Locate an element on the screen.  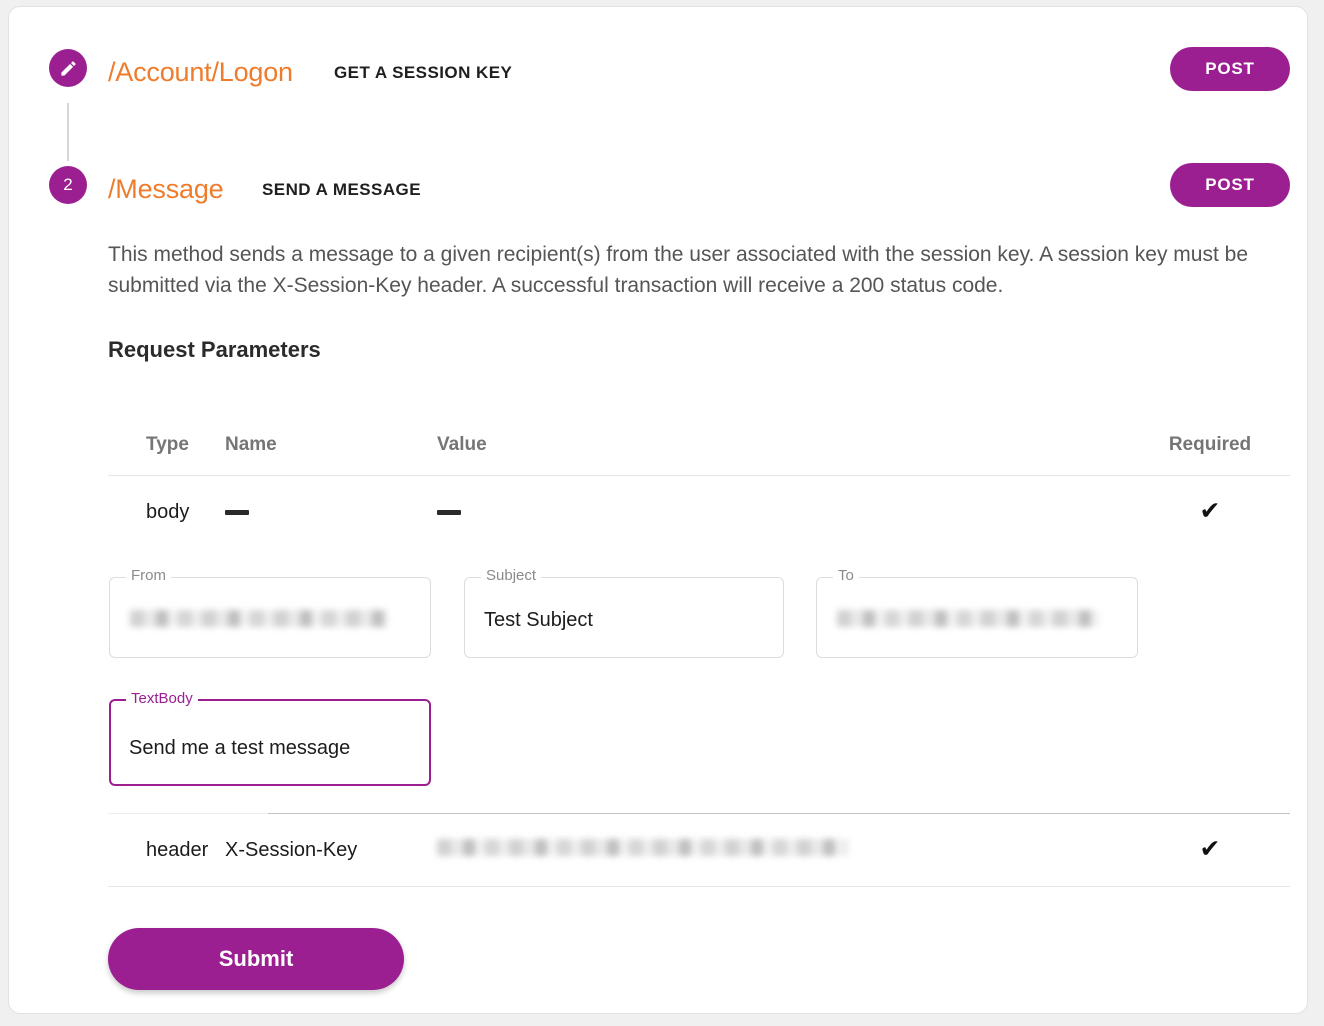
request-parameters-table: Type Name Value Required body ✔ is located at coordinates (699, 481).